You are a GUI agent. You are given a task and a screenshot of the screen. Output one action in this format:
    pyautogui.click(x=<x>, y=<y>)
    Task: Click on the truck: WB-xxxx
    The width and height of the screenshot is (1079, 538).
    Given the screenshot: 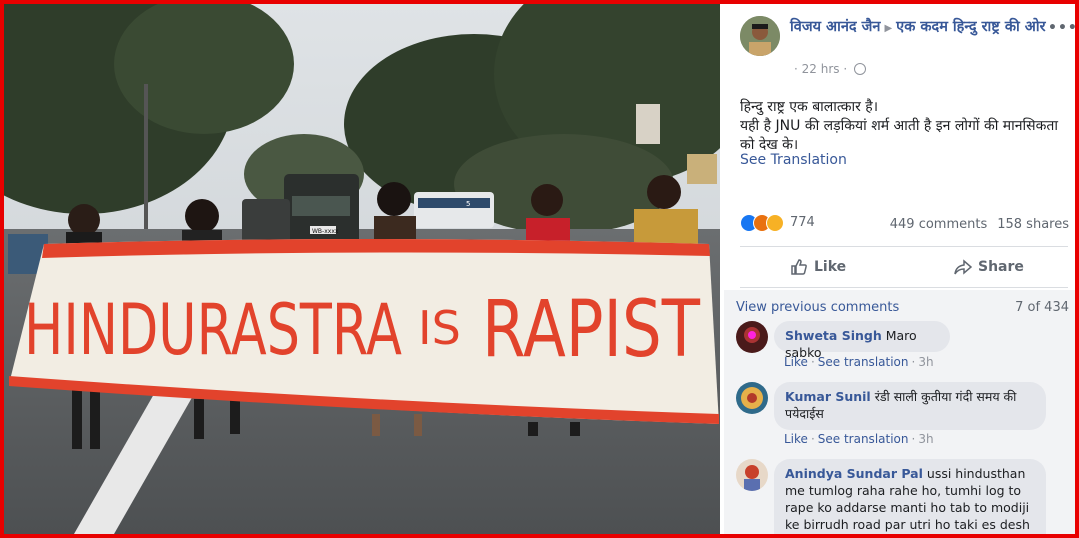 What is the action you would take?
    pyautogui.click(x=321, y=209)
    